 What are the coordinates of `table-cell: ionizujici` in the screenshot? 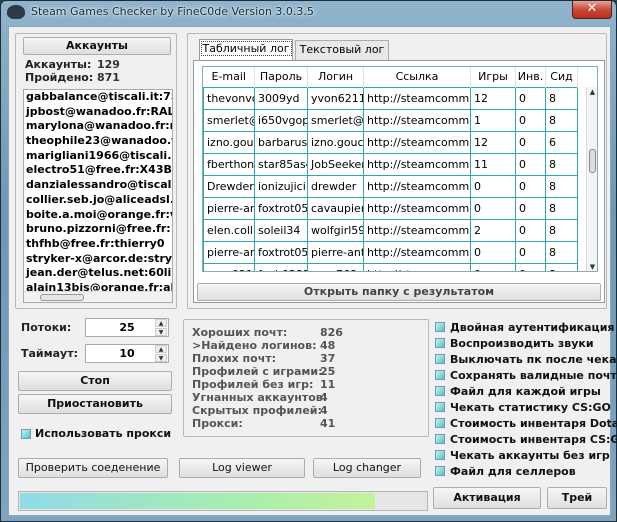 It's located at (281, 186).